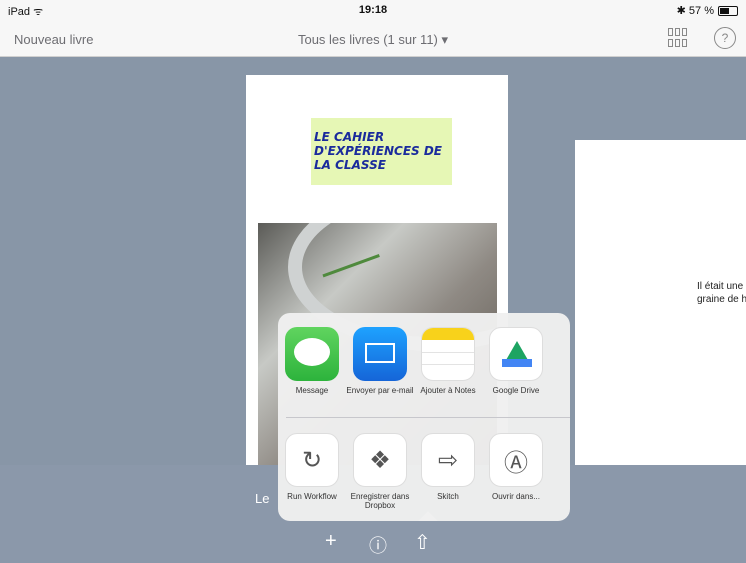 This screenshot has width=746, height=563. What do you see at coordinates (448, 460) in the screenshot?
I see `skitch-icon: ⇨` at bounding box center [448, 460].